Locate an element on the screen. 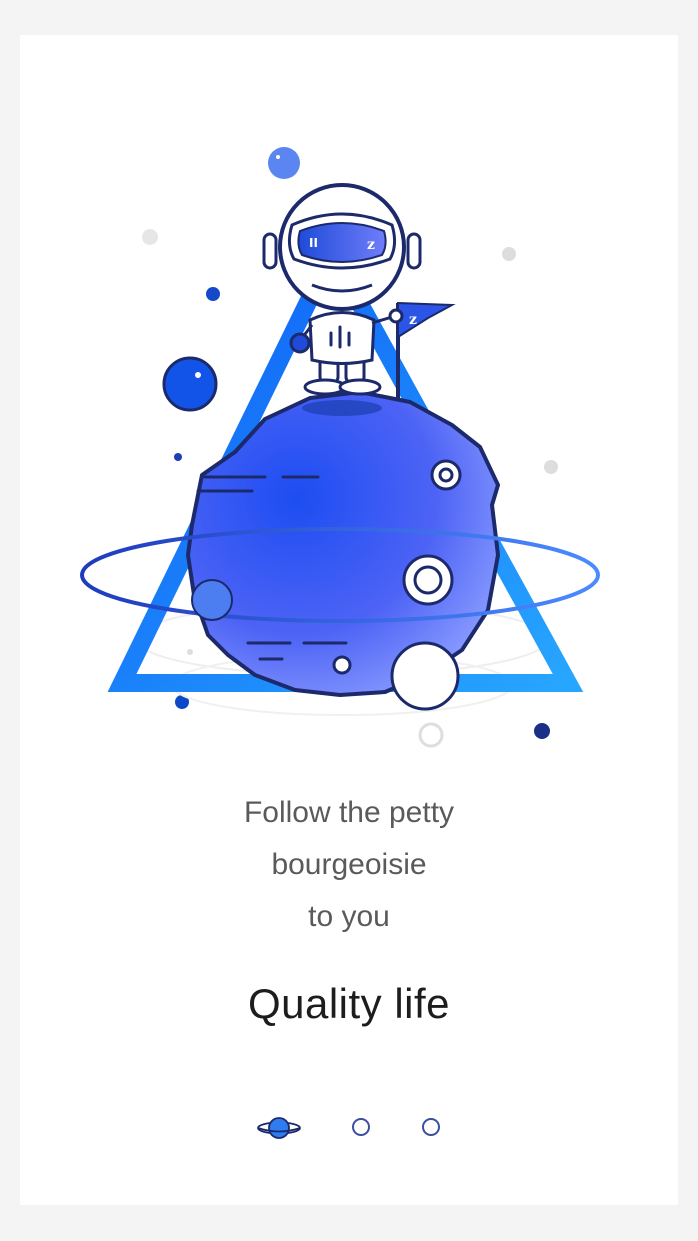 The width and height of the screenshot is (698, 1241). visor-left-mark: II is located at coordinates (313, 243).